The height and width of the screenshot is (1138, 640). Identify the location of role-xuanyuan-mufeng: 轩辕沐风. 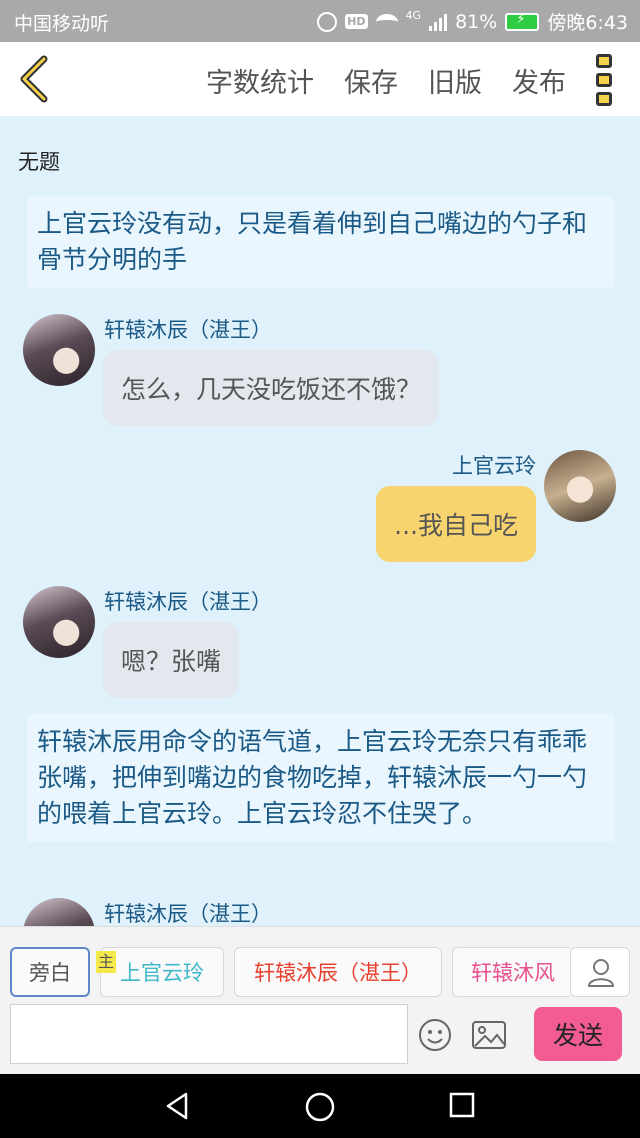
(511, 972).